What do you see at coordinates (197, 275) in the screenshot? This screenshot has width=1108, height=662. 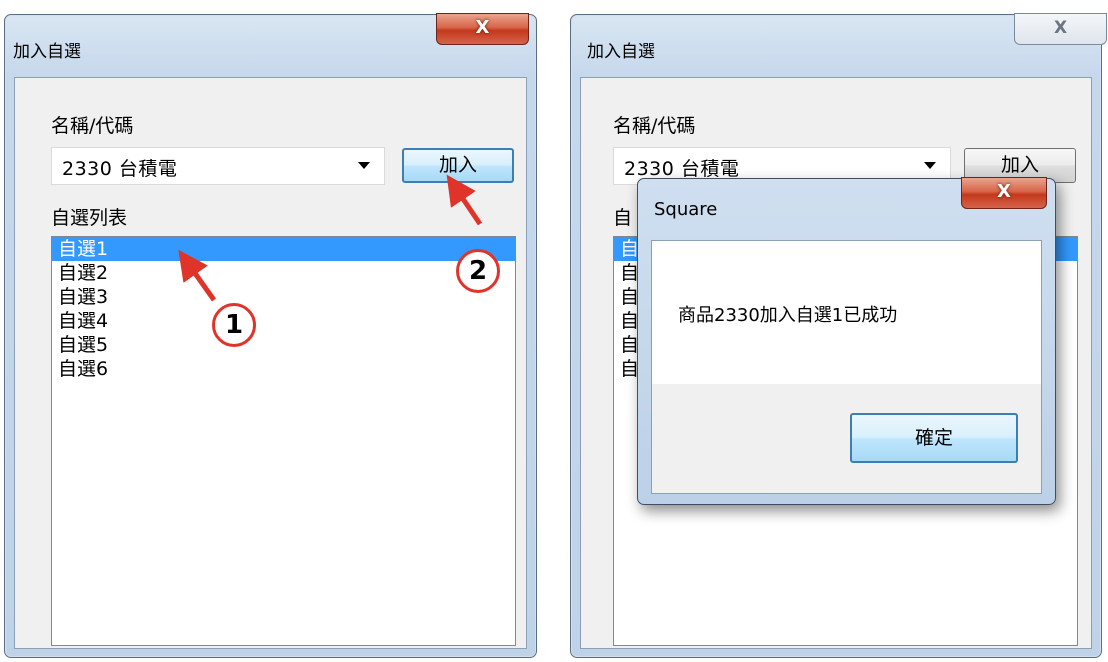 I see `arrow-to-list-item` at bounding box center [197, 275].